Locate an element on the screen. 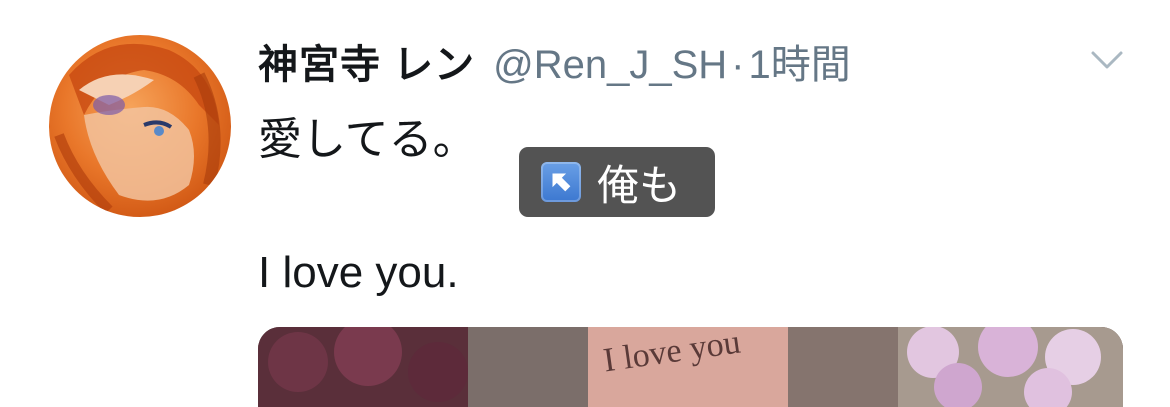 The height and width of the screenshot is (407, 1170). display-name: 神宮寺 レン is located at coordinates (366, 61).